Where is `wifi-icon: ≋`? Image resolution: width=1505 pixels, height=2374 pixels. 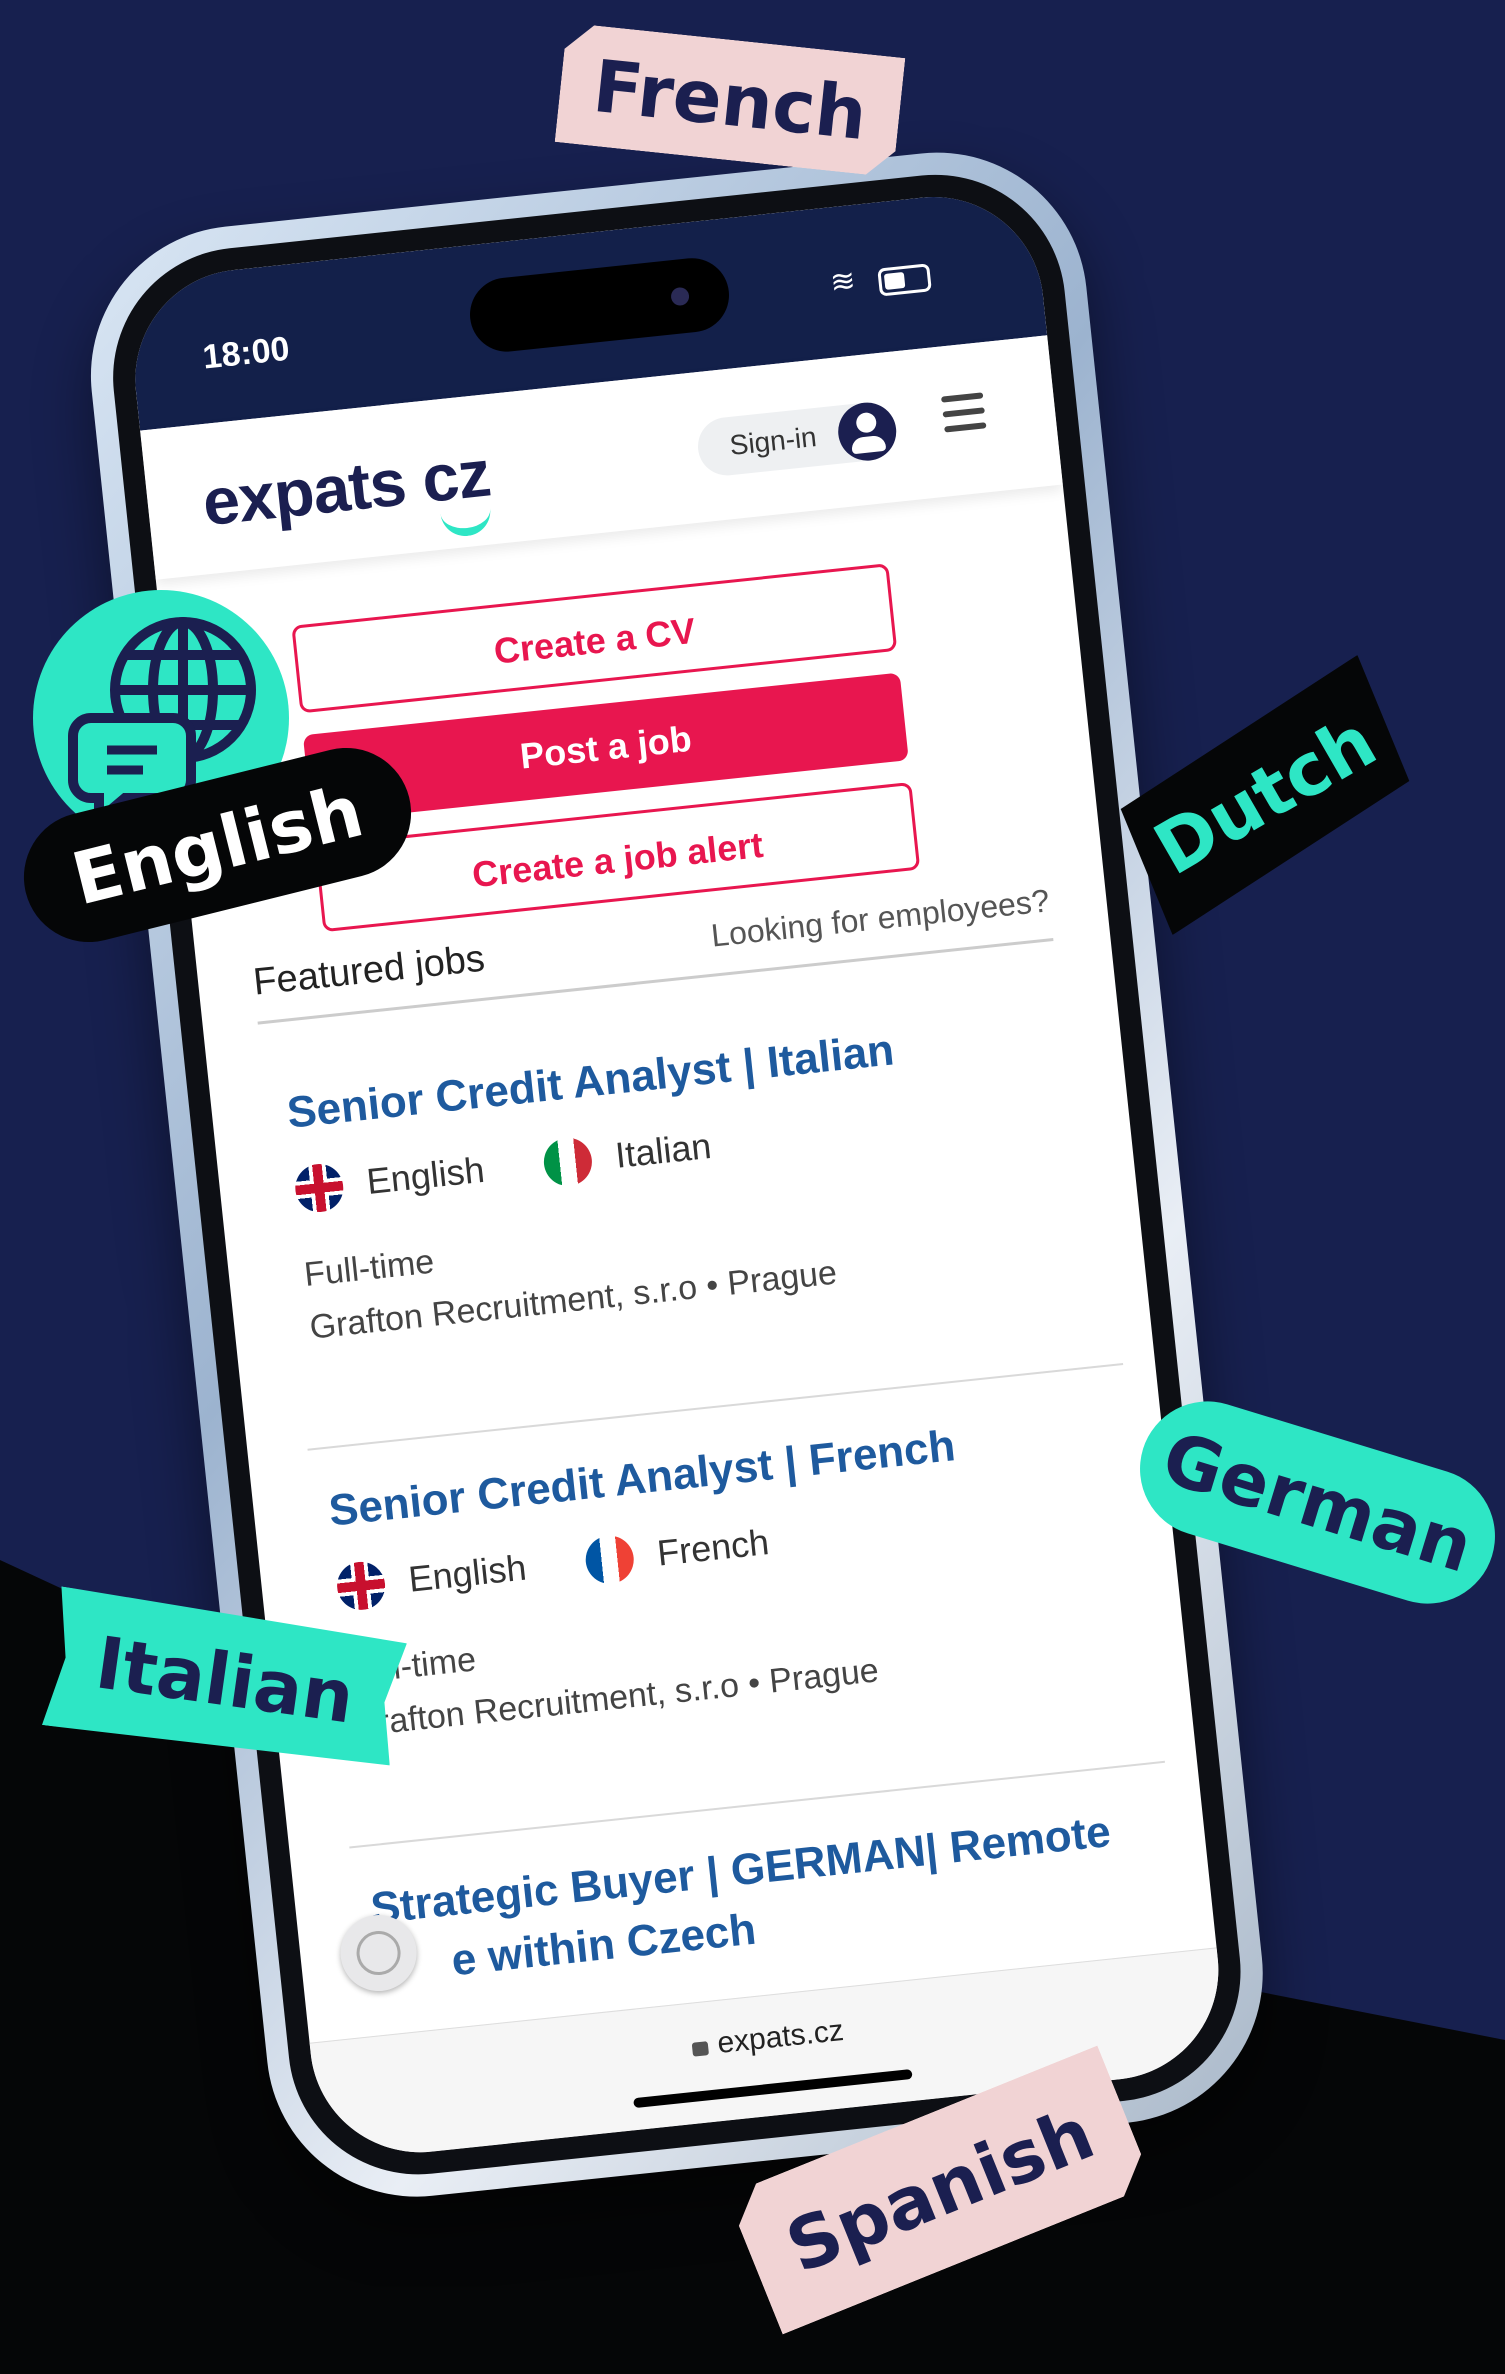
wifi-icon: ≋ is located at coordinates (843, 282).